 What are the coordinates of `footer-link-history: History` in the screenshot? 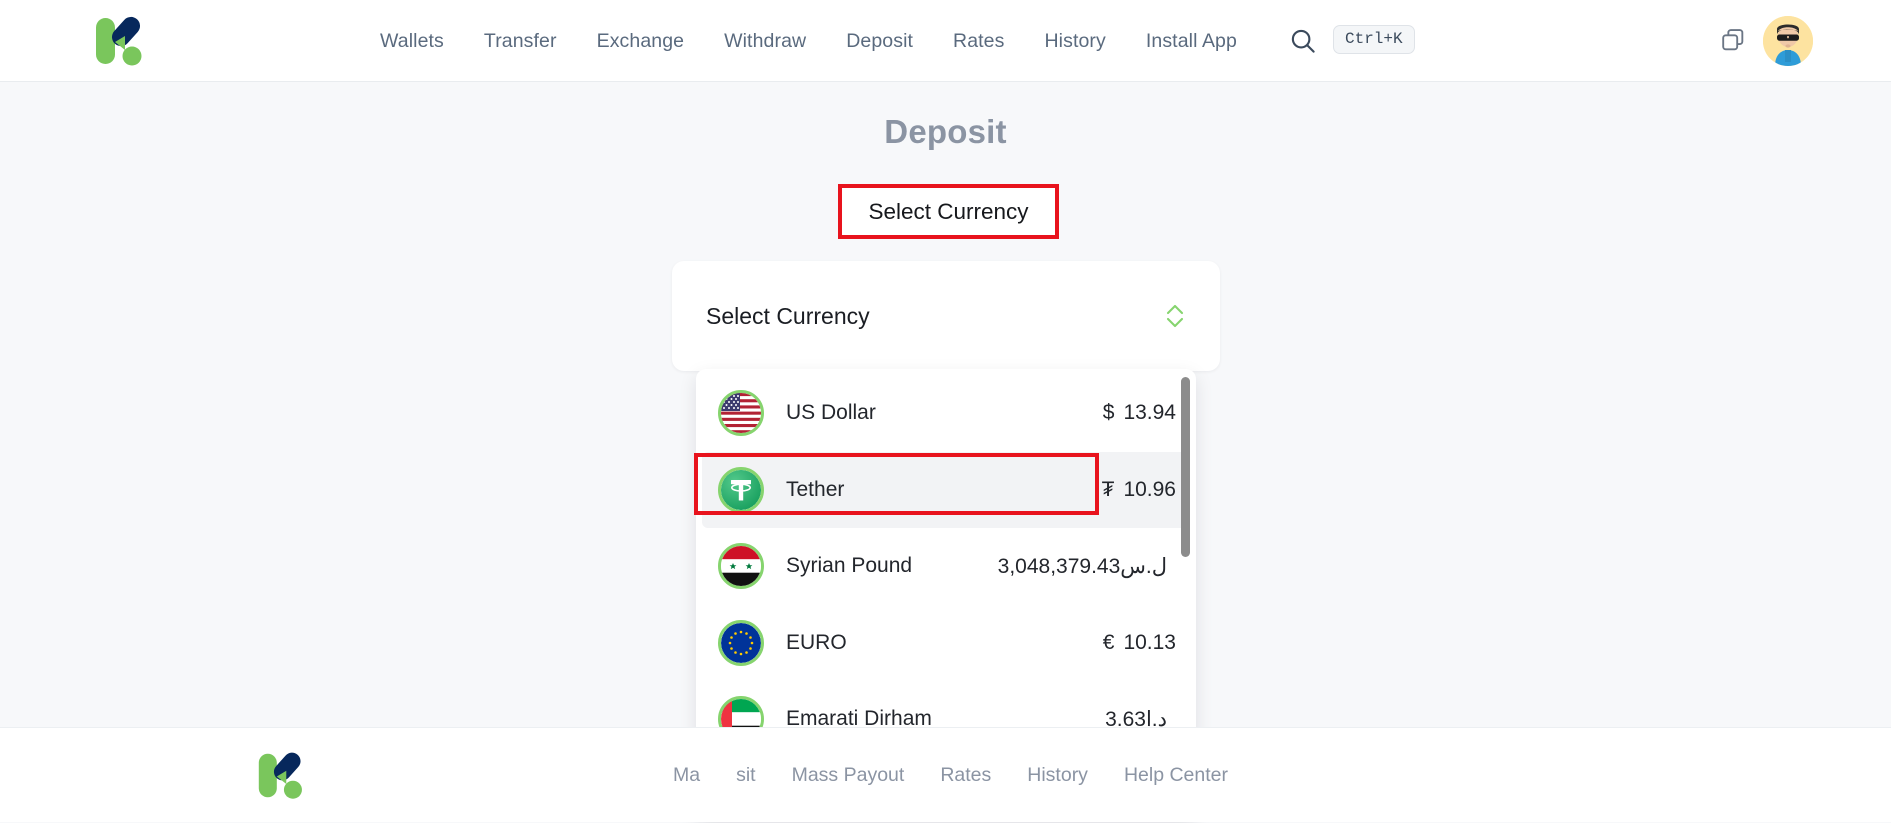 It's located at (1057, 775).